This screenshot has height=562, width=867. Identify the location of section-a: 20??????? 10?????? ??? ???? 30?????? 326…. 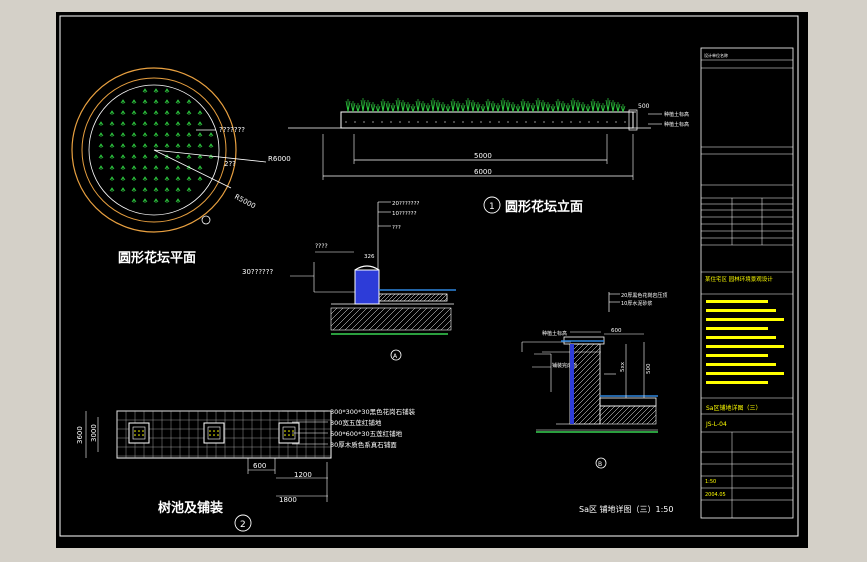
(349, 281).